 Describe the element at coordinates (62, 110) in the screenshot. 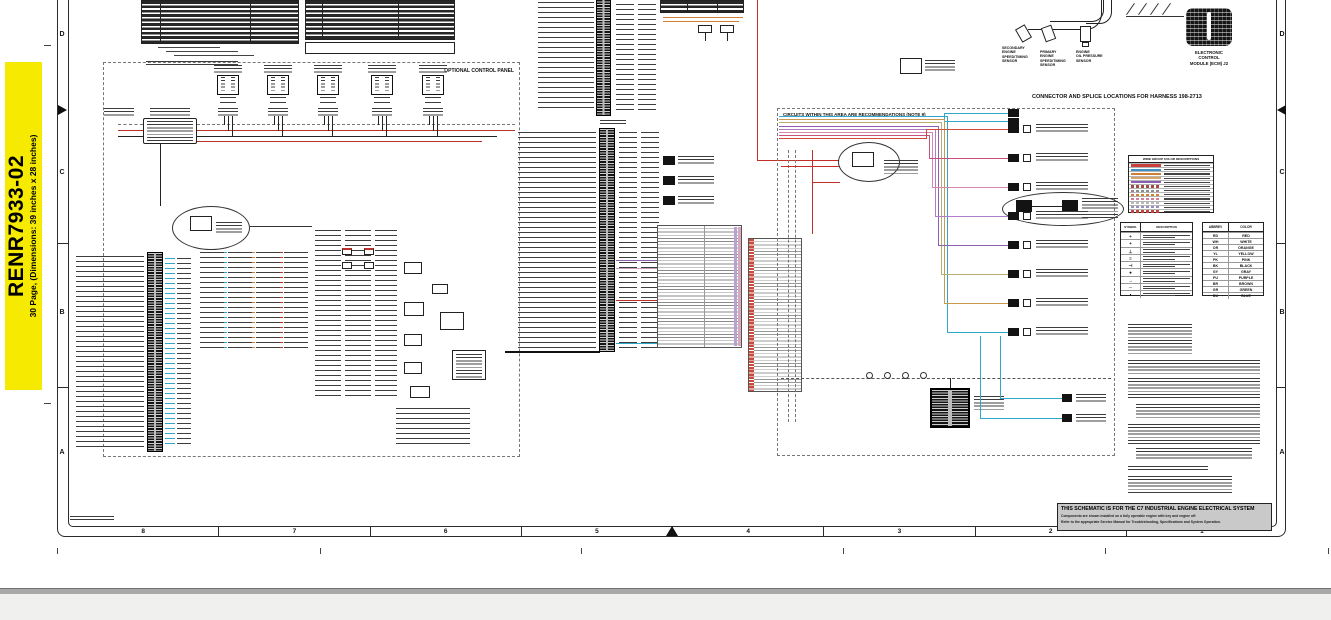

I see `grid-marker-triangle-left` at that location.